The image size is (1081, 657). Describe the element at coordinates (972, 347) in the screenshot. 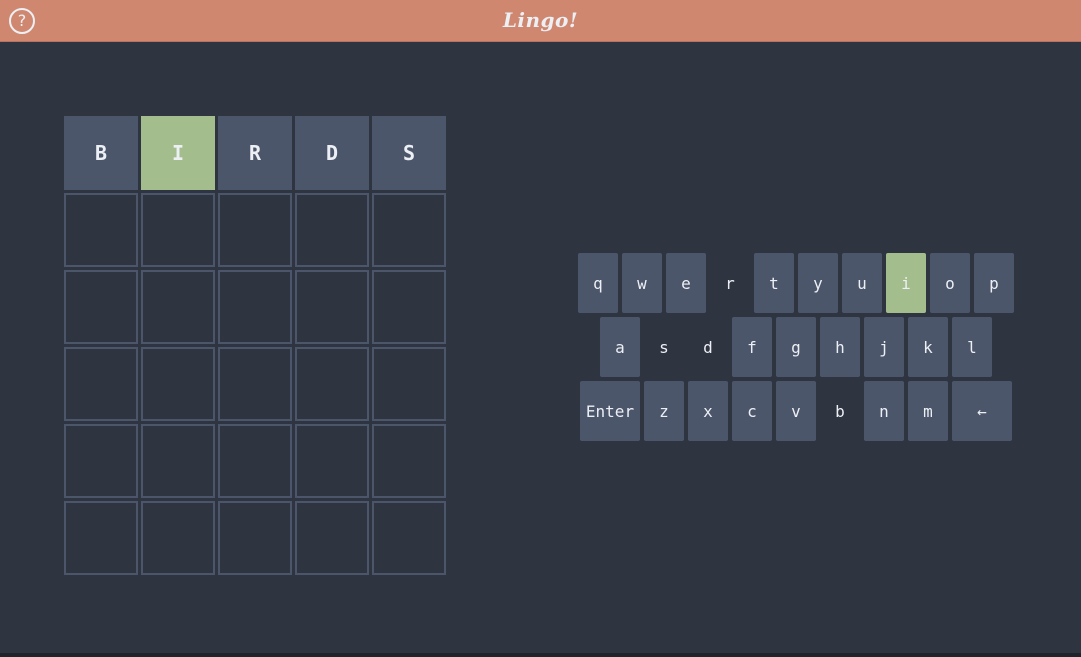

I see `key-l: l` at that location.